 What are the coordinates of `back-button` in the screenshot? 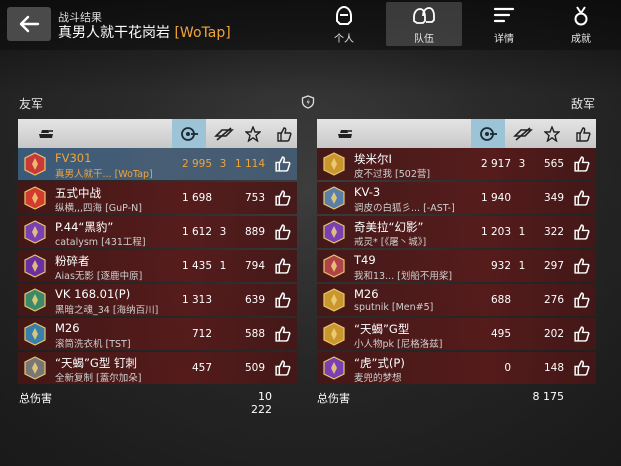 It's located at (29, 24).